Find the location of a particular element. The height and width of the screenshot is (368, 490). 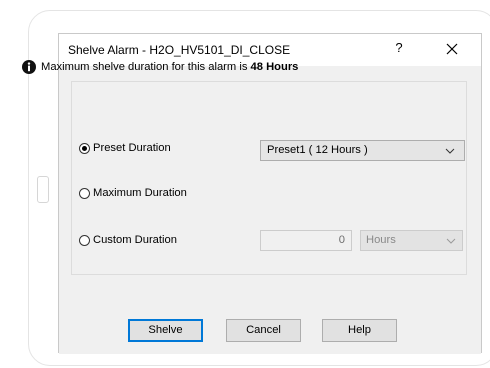

close-button is located at coordinates (452, 49).